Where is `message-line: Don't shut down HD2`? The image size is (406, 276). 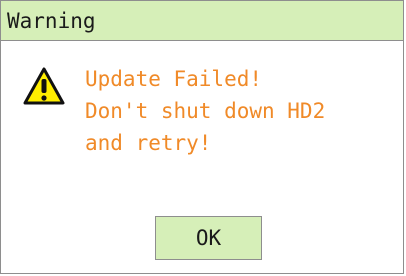
message-line: Don't shut down HD2 is located at coordinates (205, 111).